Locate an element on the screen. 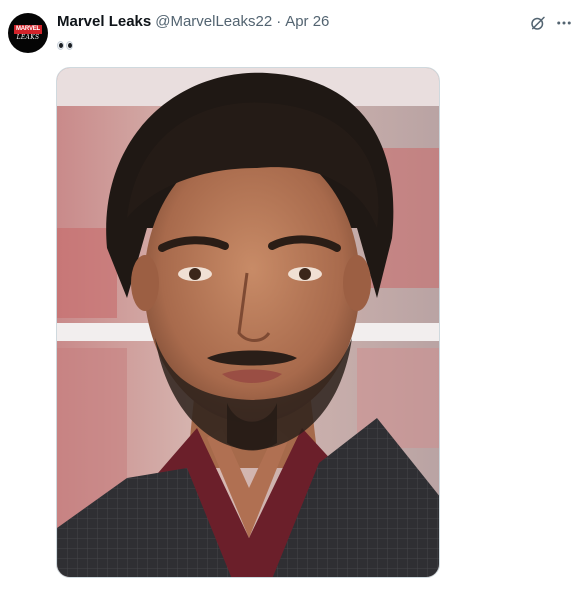  author-handle: @MarvelLeaks22 is located at coordinates (213, 22).